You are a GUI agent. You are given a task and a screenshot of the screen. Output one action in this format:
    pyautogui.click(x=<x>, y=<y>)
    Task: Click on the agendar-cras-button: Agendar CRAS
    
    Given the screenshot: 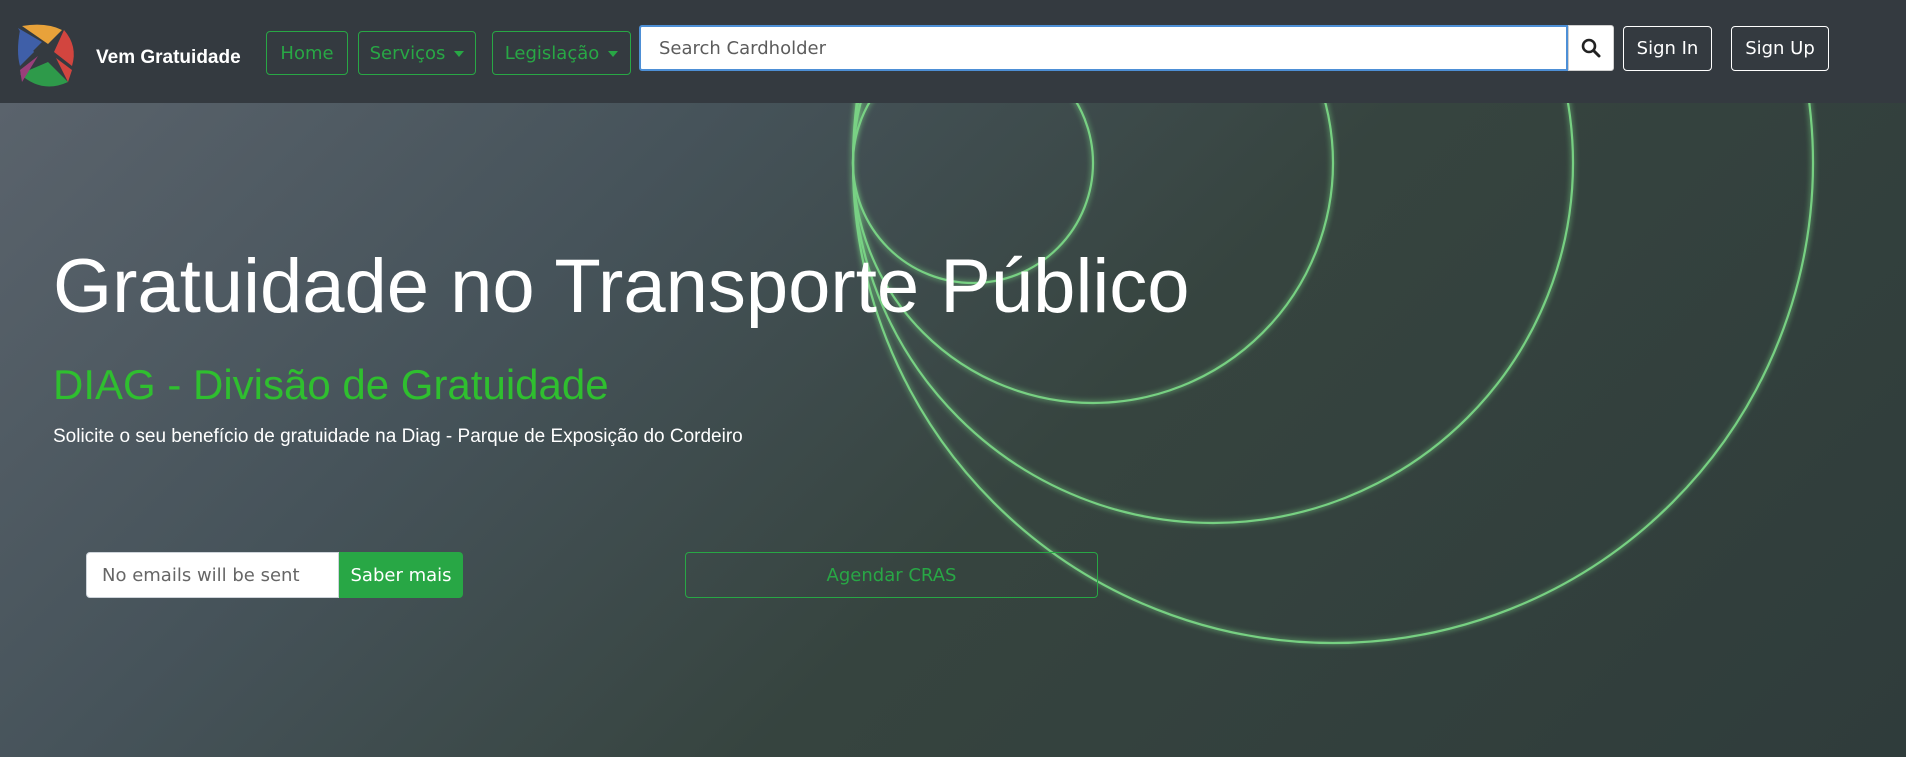 What is the action you would take?
    pyautogui.click(x=891, y=575)
    